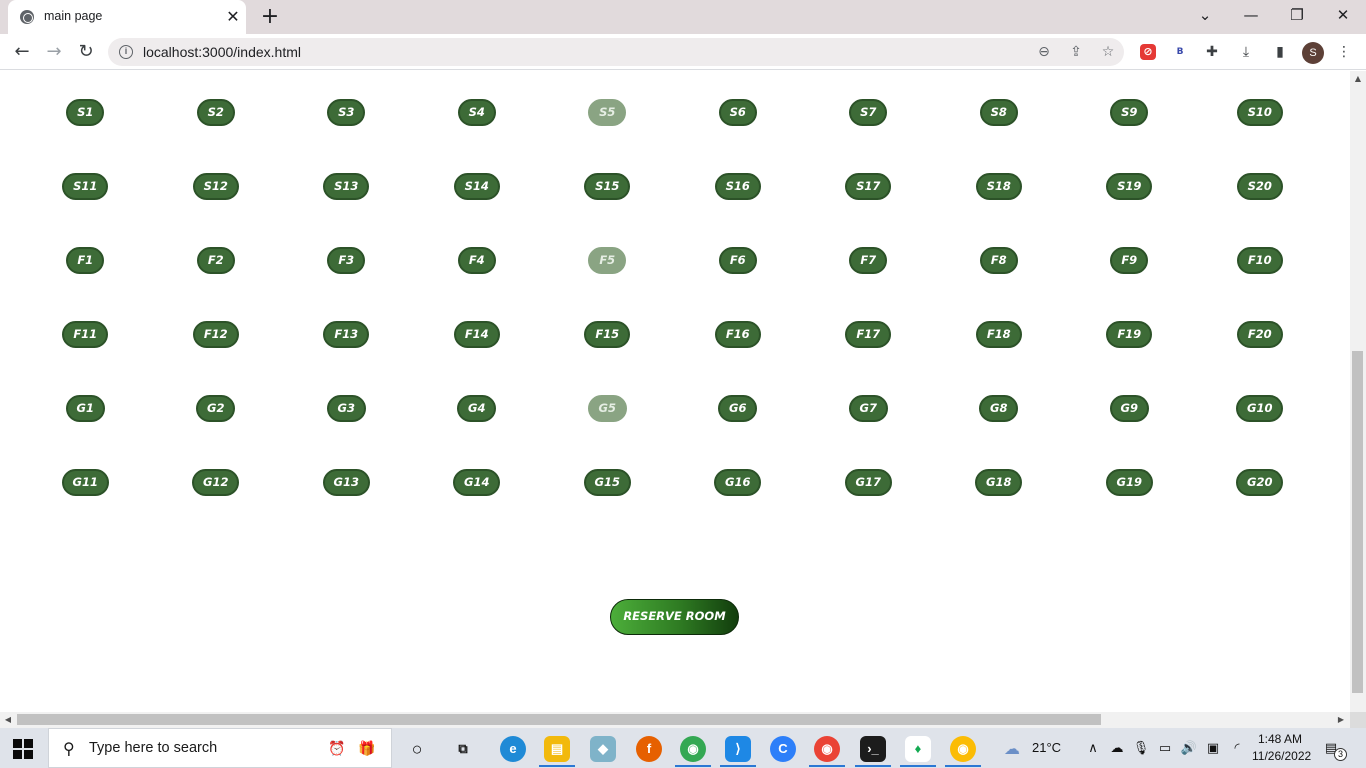  What do you see at coordinates (1129, 482) in the screenshot?
I see `seat-button-g19: G19` at bounding box center [1129, 482].